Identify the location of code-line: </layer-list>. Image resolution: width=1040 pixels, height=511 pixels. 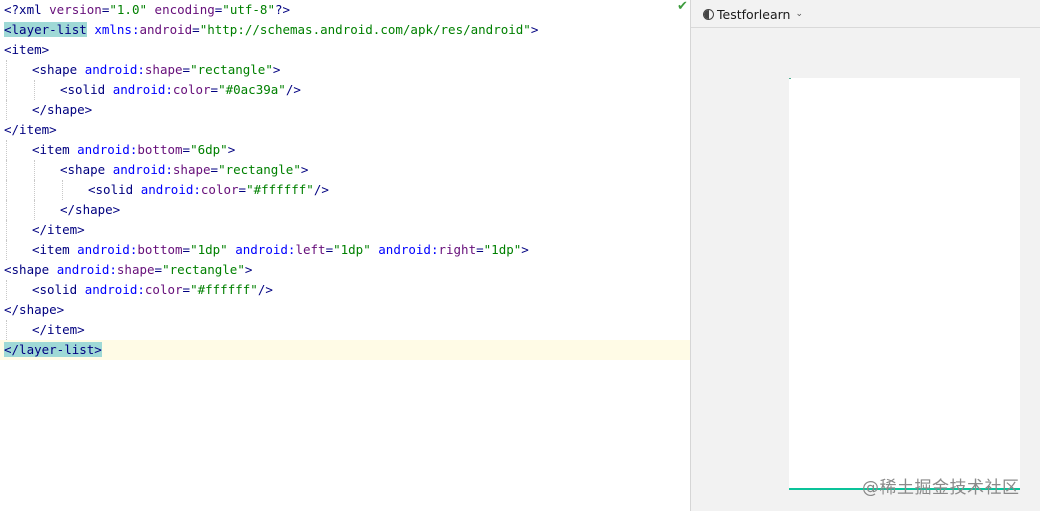
(345, 350).